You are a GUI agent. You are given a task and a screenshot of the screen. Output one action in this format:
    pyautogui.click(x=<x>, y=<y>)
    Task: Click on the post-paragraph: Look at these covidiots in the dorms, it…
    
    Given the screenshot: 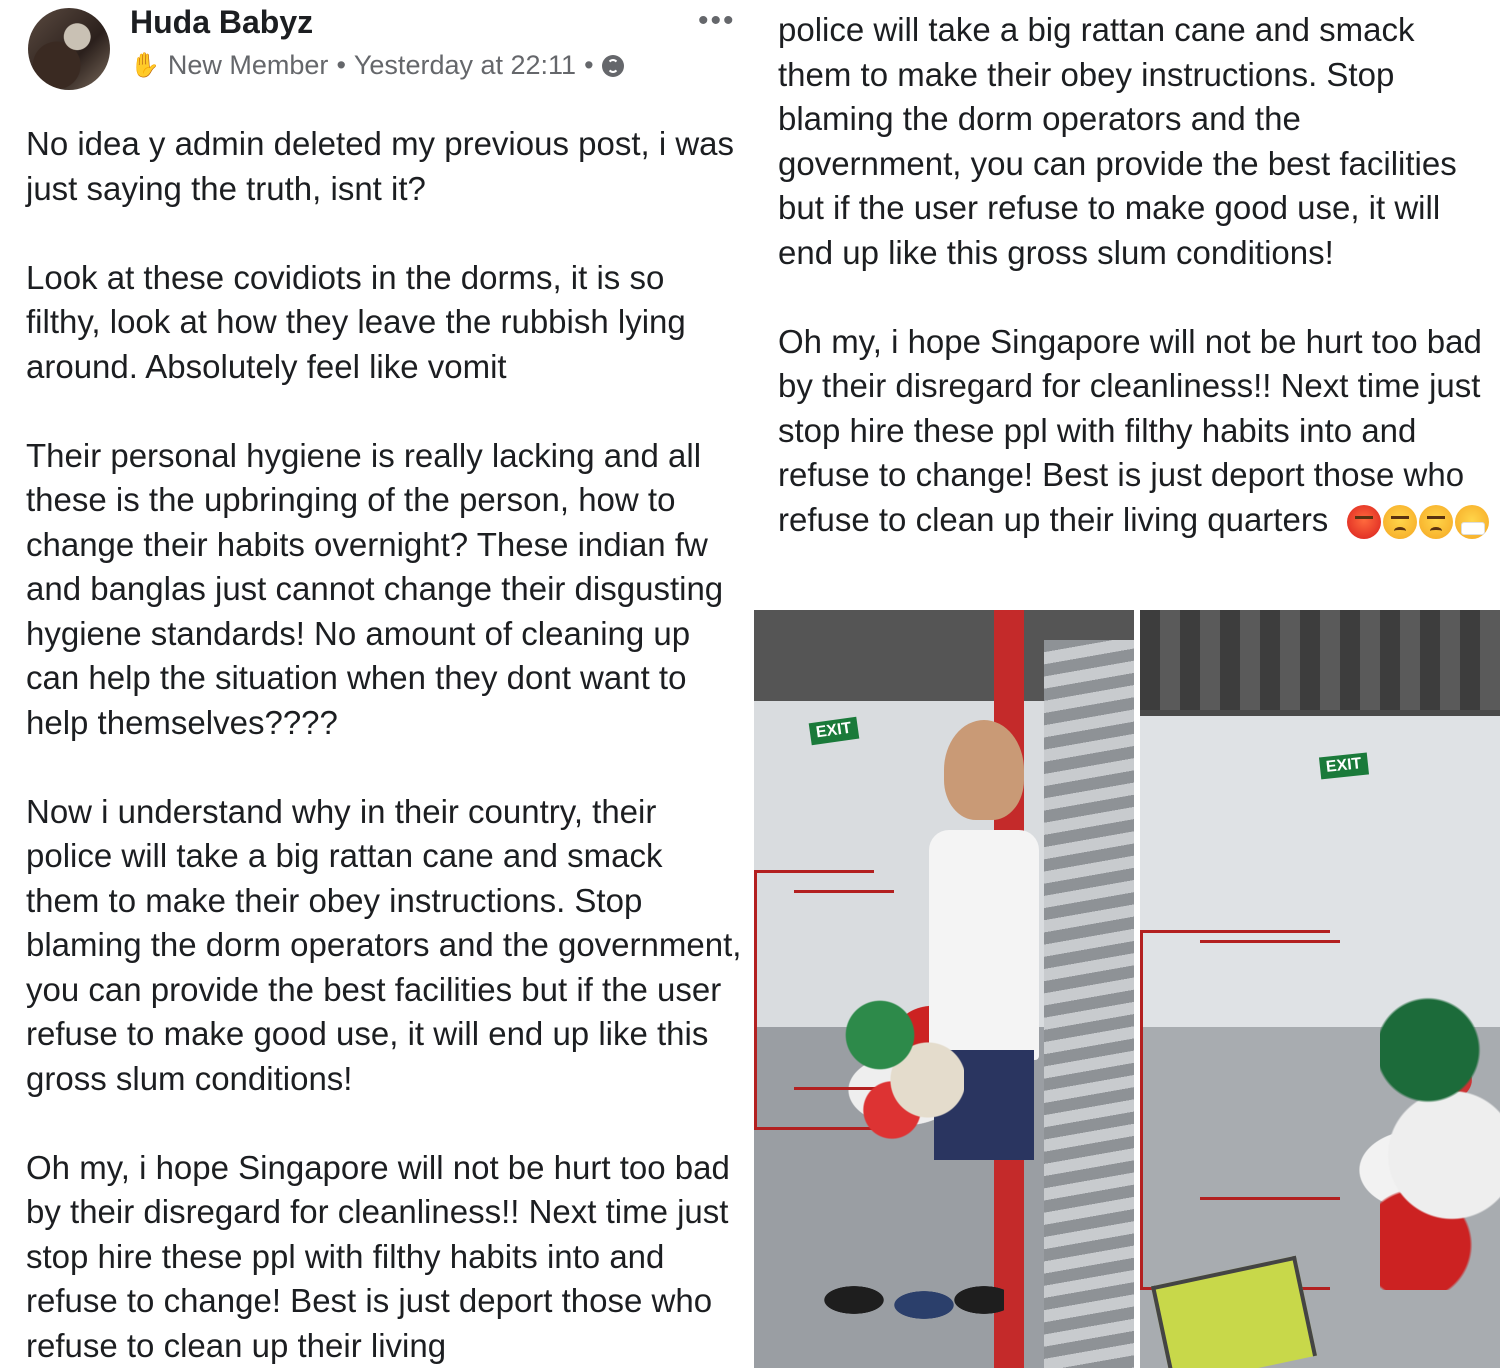 What is the action you would take?
    pyautogui.click(x=356, y=321)
    